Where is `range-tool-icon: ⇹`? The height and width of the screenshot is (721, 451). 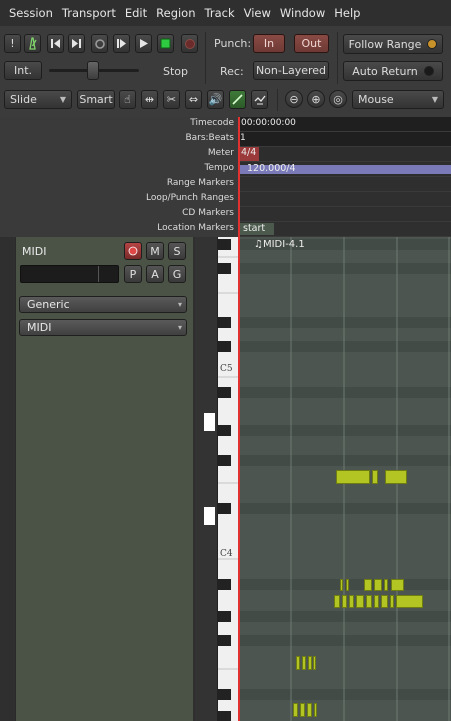
range-tool-icon: ⇹ is located at coordinates (149, 99).